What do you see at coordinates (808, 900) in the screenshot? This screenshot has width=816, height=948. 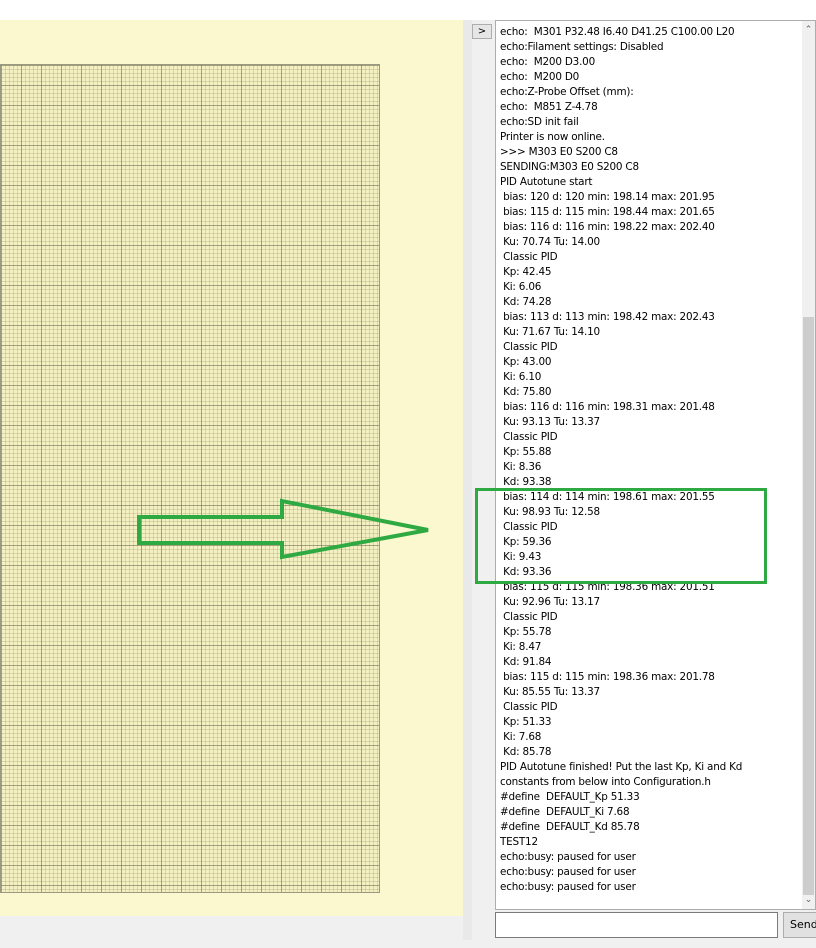 I see `chevron-down-icon: ⌄` at bounding box center [808, 900].